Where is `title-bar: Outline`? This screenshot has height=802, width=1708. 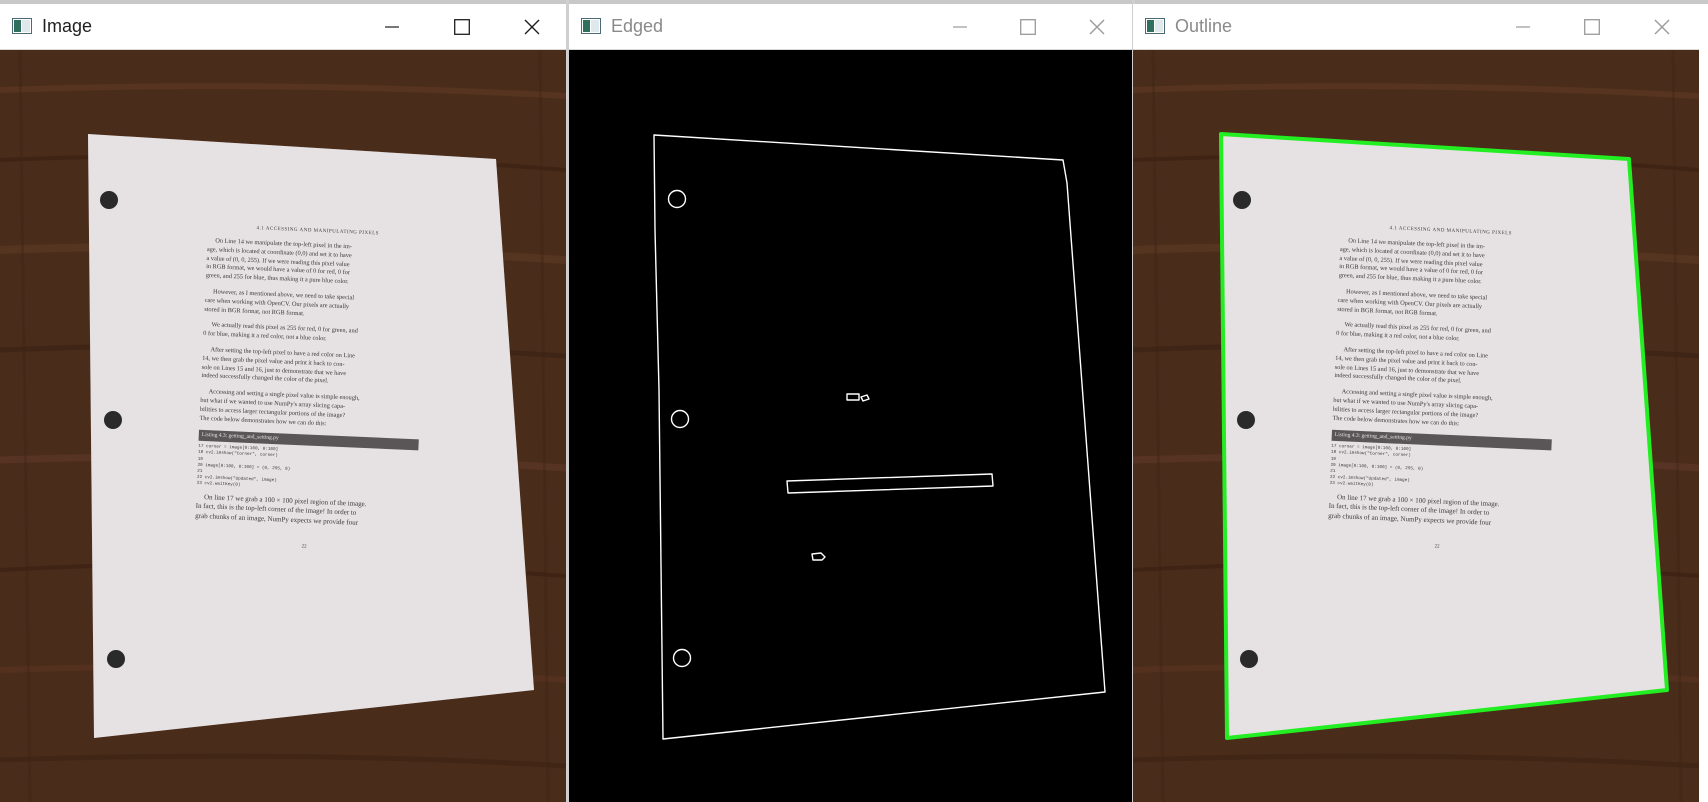 title-bar: Outline is located at coordinates (1416, 27).